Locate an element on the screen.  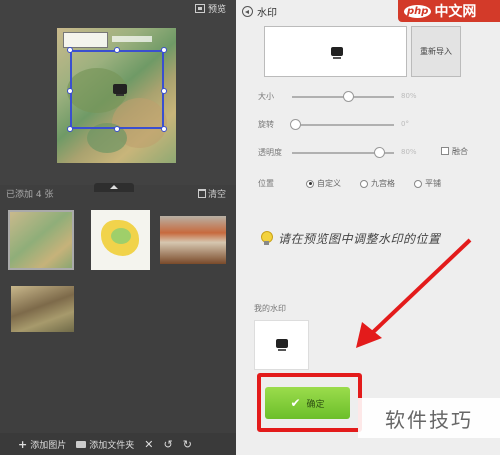
brand-watermark: 软件技巧 is located at coordinates (429, 418).